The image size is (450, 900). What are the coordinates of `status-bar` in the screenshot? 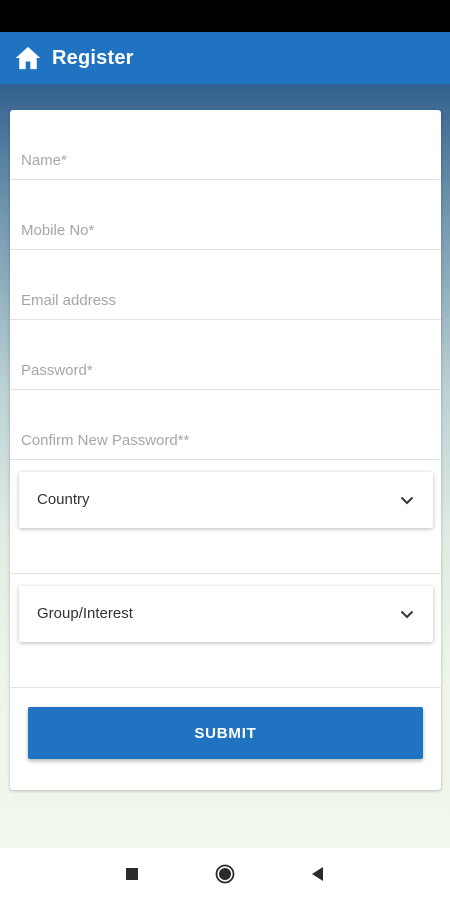 It's located at (225, 16).